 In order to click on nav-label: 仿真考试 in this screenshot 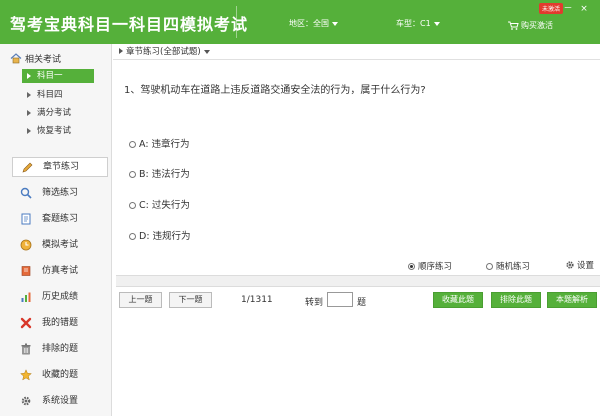, I will do `click(60, 271)`.